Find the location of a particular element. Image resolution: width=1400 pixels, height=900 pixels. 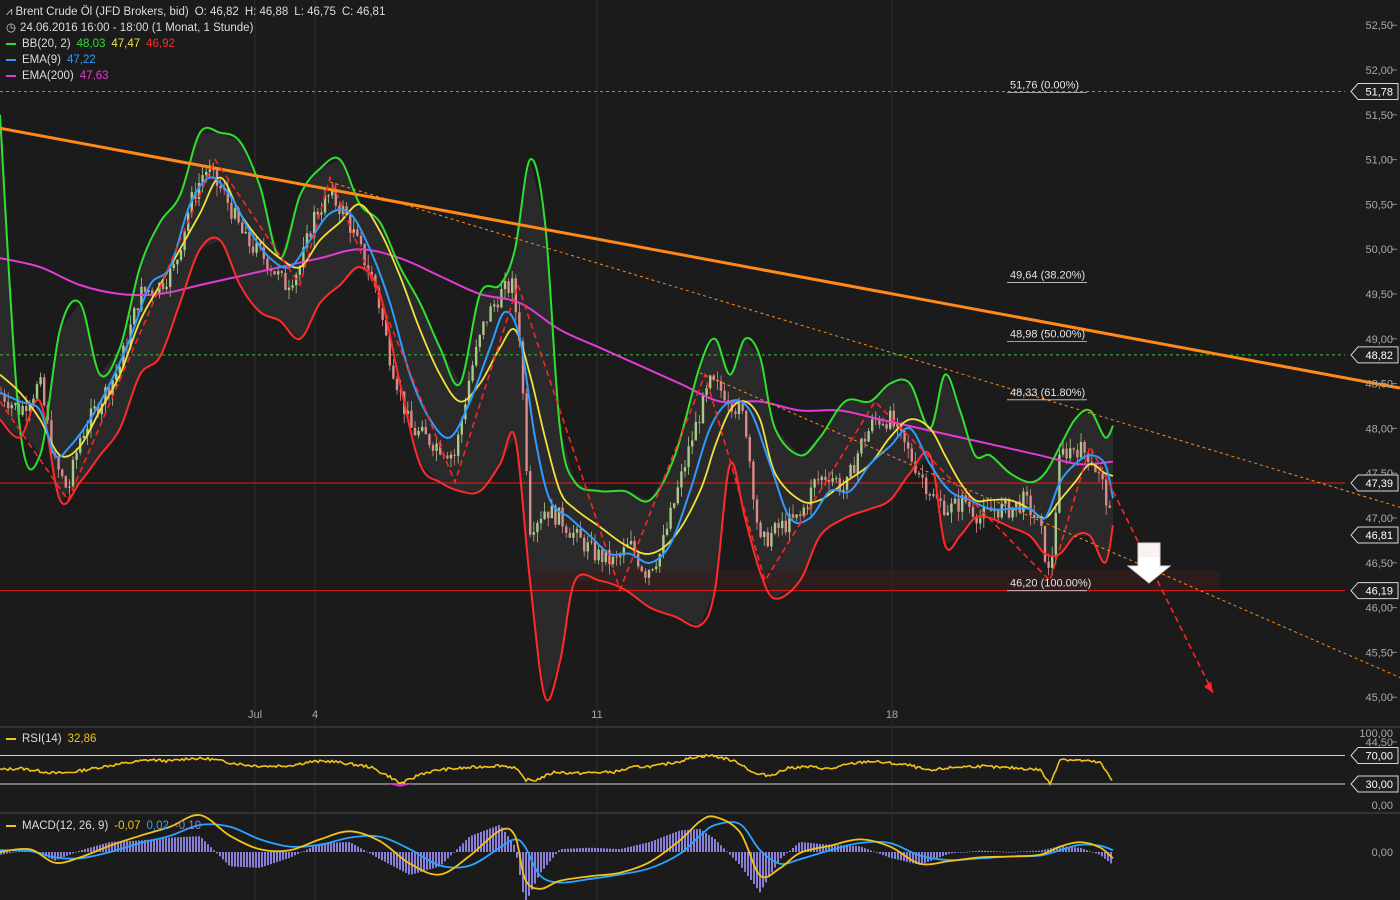

bb-lower-value: 46,92 is located at coordinates (160, 44).